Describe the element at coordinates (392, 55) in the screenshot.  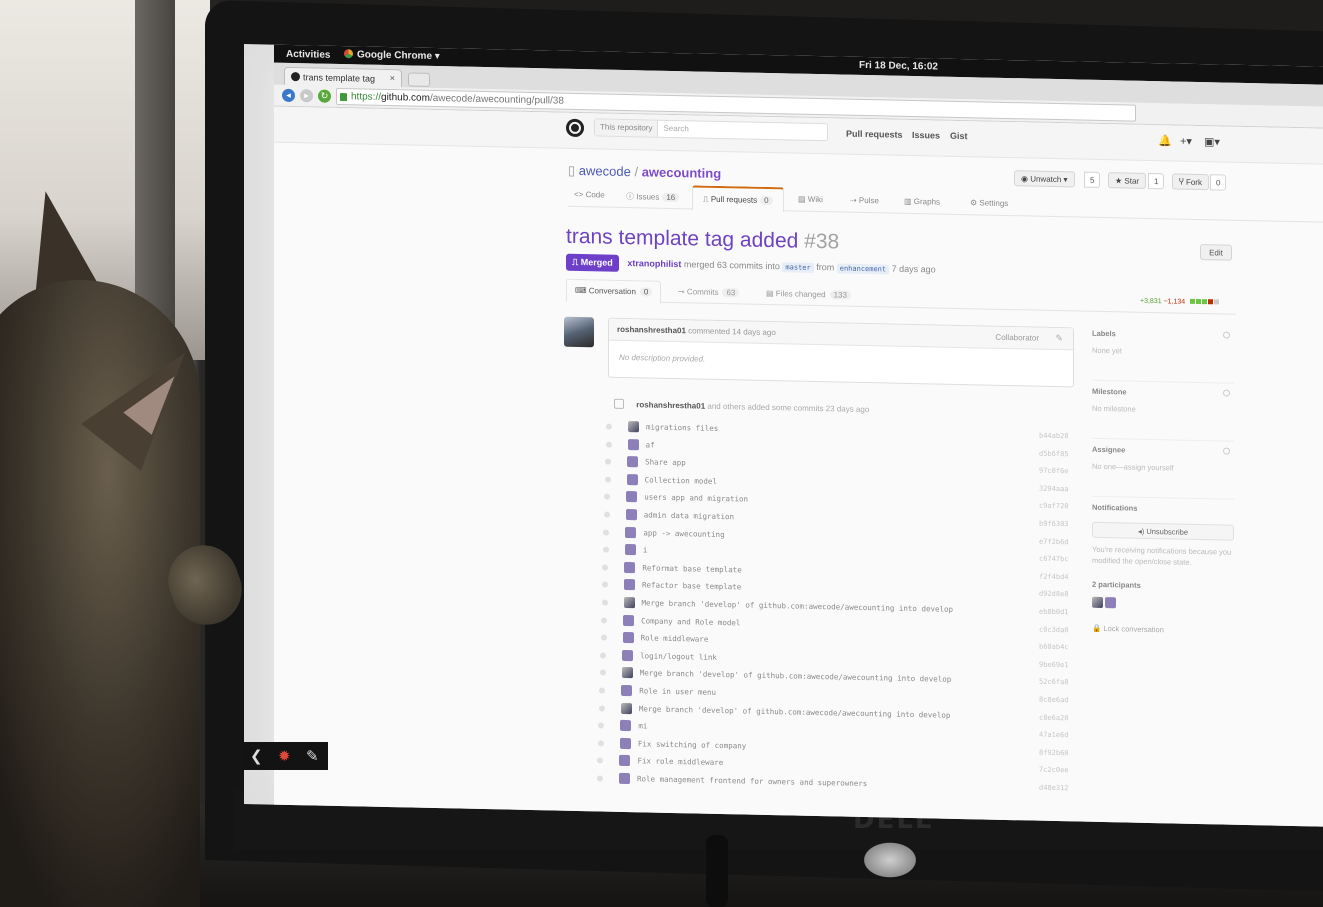
I see `app-menu: Google Chrome ▾` at that location.